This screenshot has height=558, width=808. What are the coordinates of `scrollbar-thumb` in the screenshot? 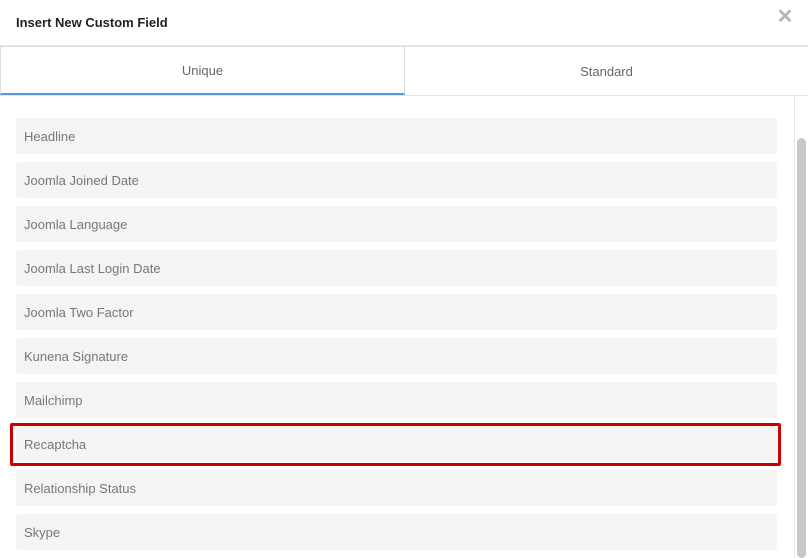 It's located at (801, 348).